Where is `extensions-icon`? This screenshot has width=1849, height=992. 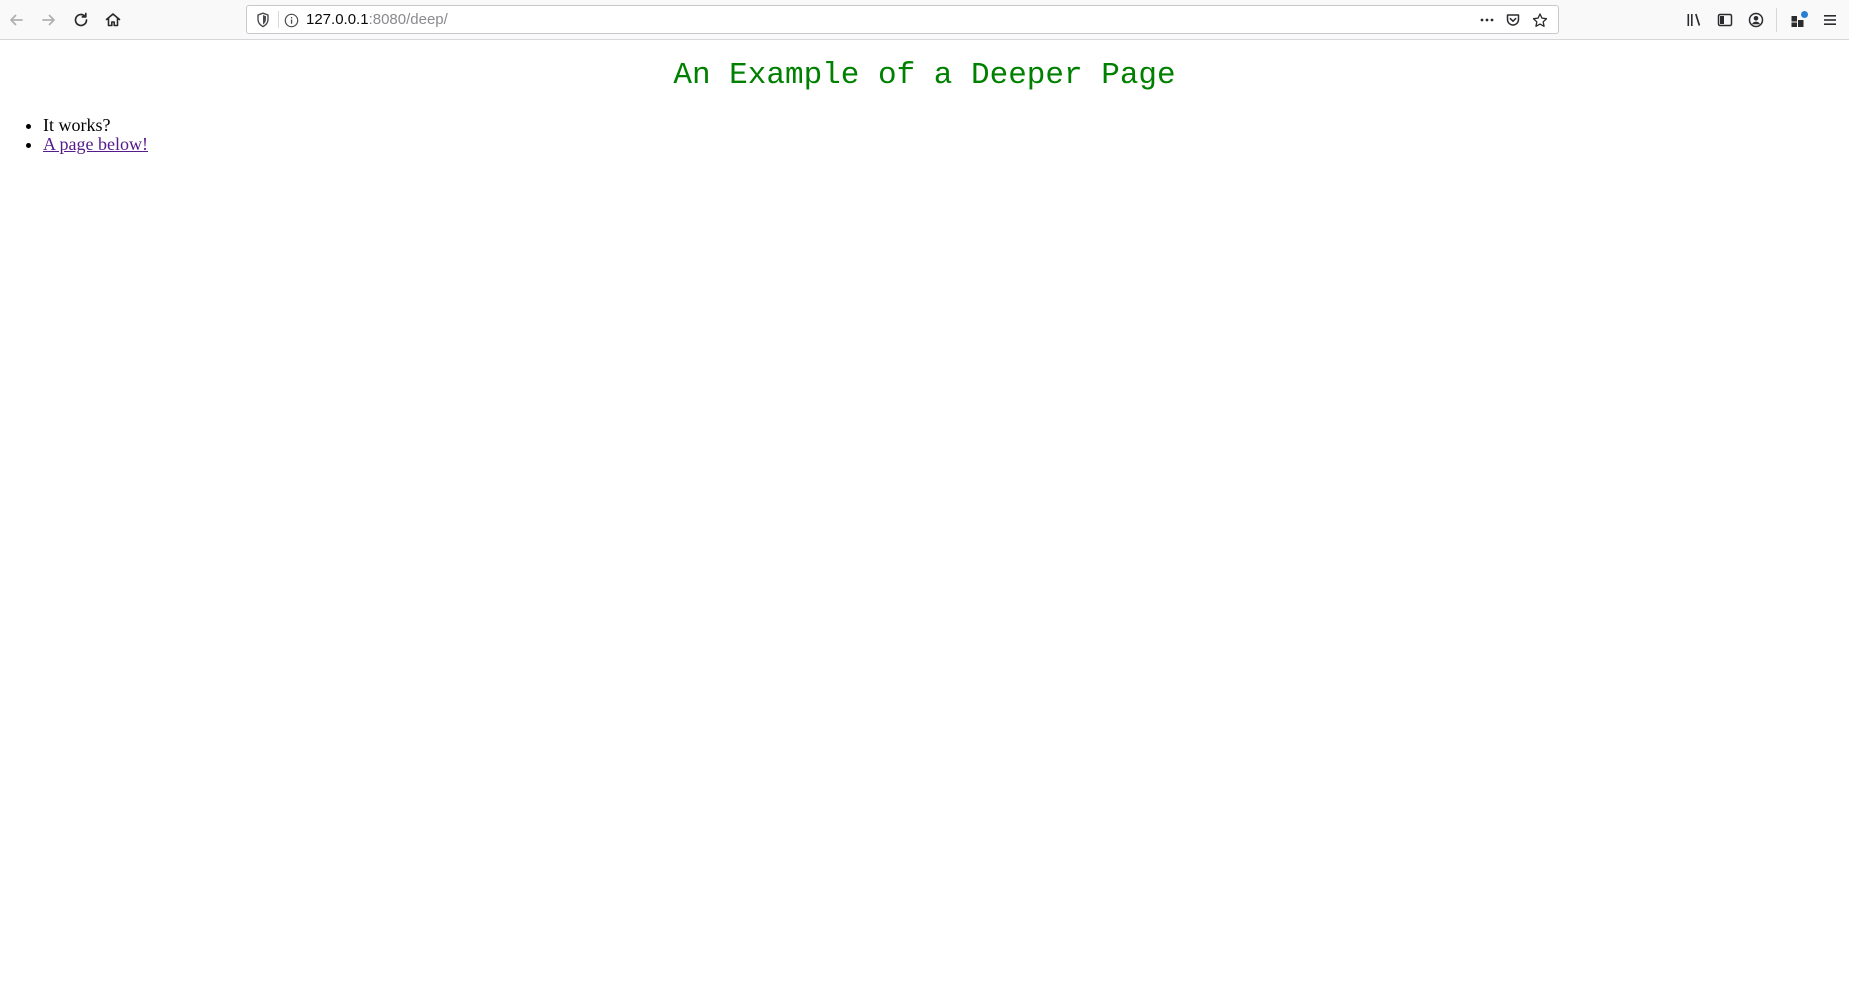 extensions-icon is located at coordinates (1798, 20).